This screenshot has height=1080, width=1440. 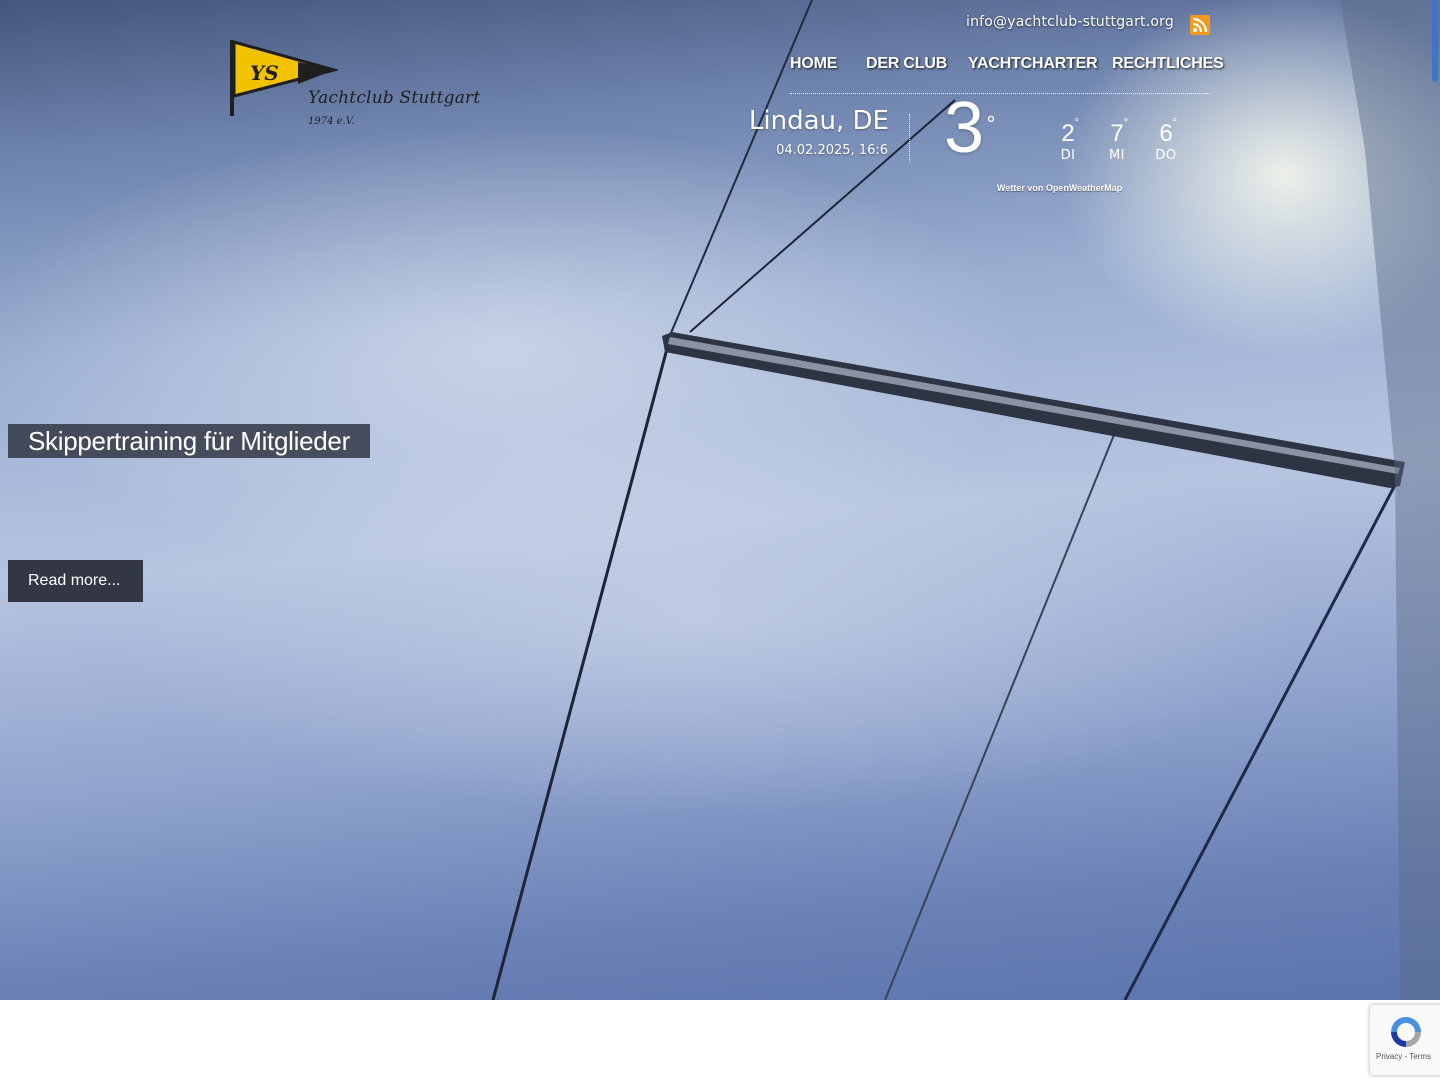 What do you see at coordinates (1059, 188) in the screenshot?
I see `weather-credit-link: Wetter von OpenWeatherMap` at bounding box center [1059, 188].